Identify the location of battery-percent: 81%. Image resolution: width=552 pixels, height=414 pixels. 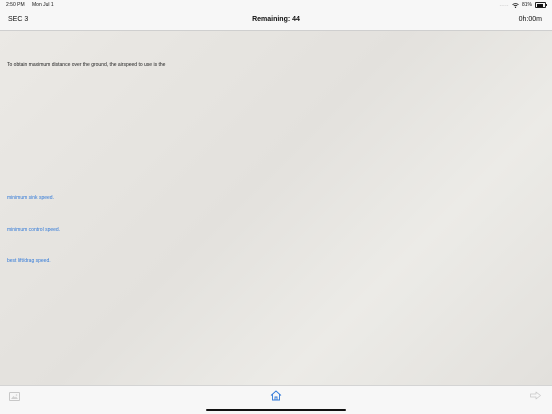
(526, 5).